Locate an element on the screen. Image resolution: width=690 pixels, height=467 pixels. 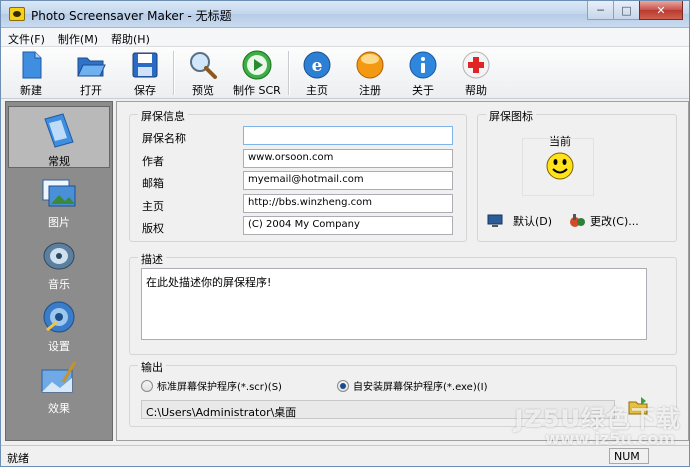
maximize-icon: □ is located at coordinates (626, 10).